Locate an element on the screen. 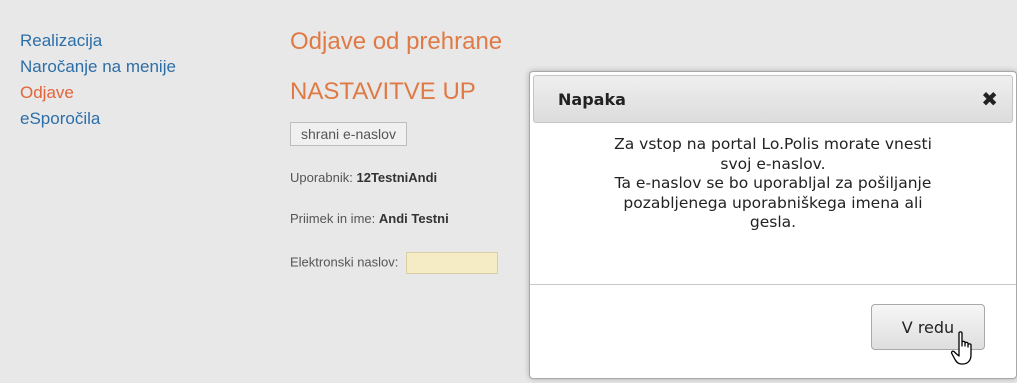 This screenshot has height=383, width=1017. name-value: Andi Testni is located at coordinates (413, 218).